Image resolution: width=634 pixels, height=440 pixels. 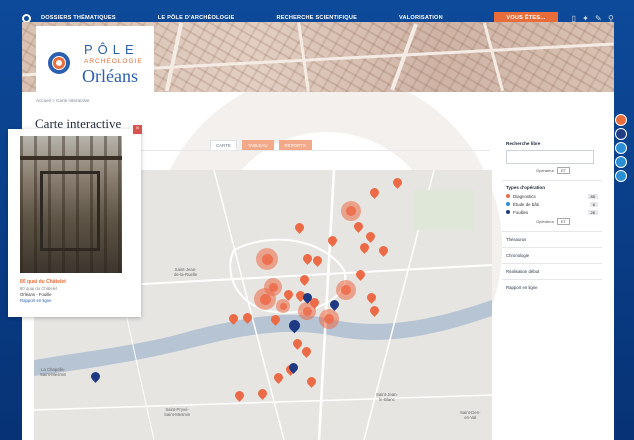 I want to click on brand-line3: Orléans, so click(x=110, y=76).